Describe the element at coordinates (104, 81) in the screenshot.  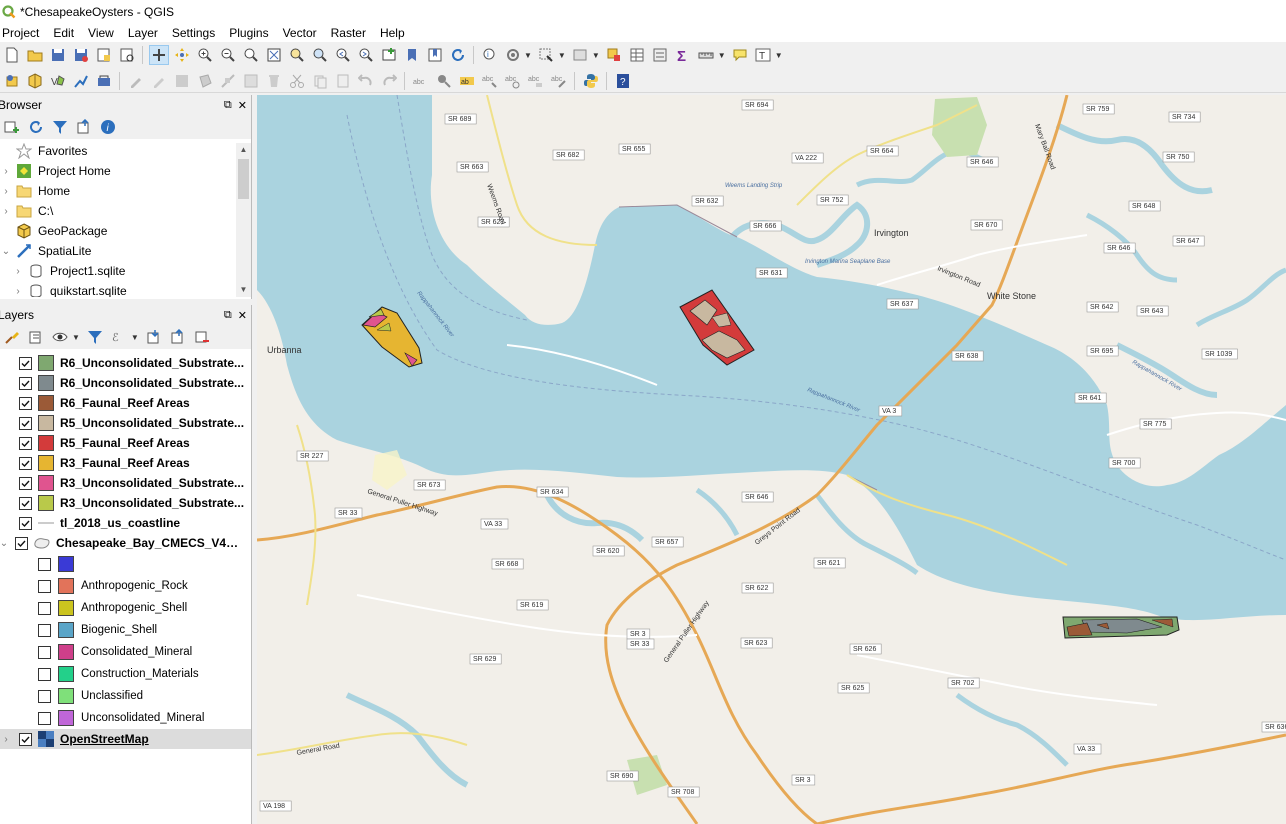
I see `gps-tools-icon` at that location.